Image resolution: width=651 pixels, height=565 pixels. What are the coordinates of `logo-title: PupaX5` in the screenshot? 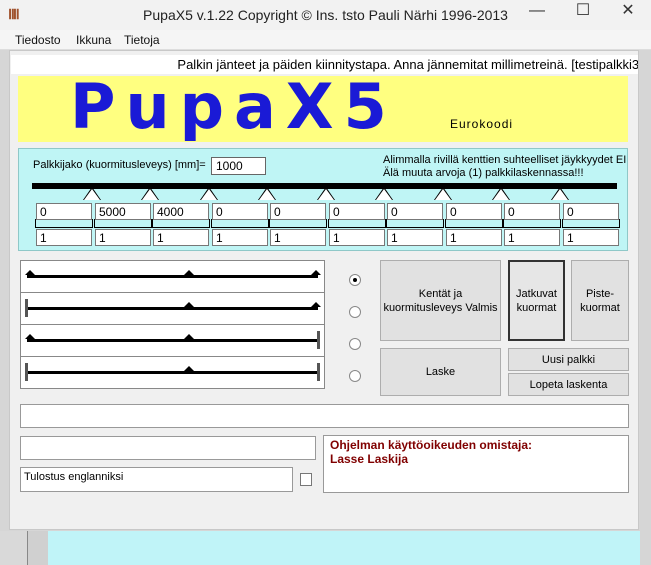 It's located at (233, 106).